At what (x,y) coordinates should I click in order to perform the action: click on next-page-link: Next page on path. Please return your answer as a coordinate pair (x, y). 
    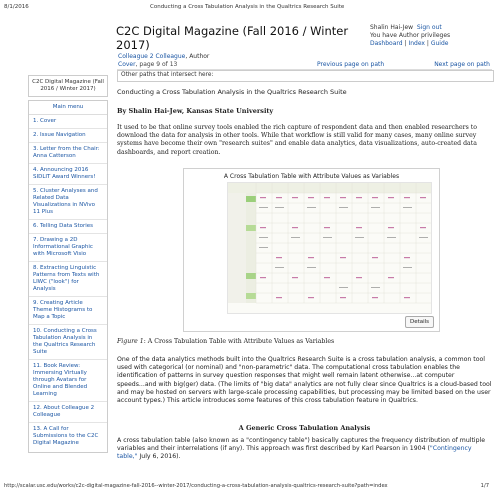
    Looking at the image, I should click on (462, 64).